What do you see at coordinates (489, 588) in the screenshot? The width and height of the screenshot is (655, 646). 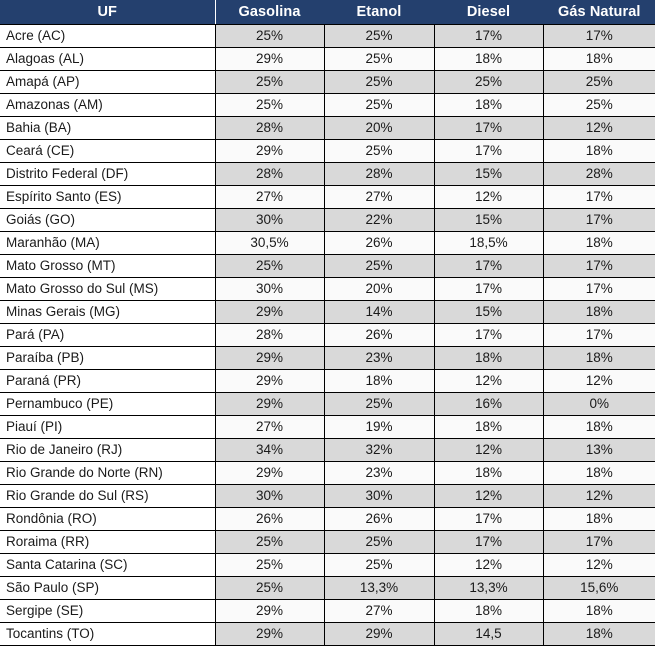 I see `cell-diesel: 13,3%` at bounding box center [489, 588].